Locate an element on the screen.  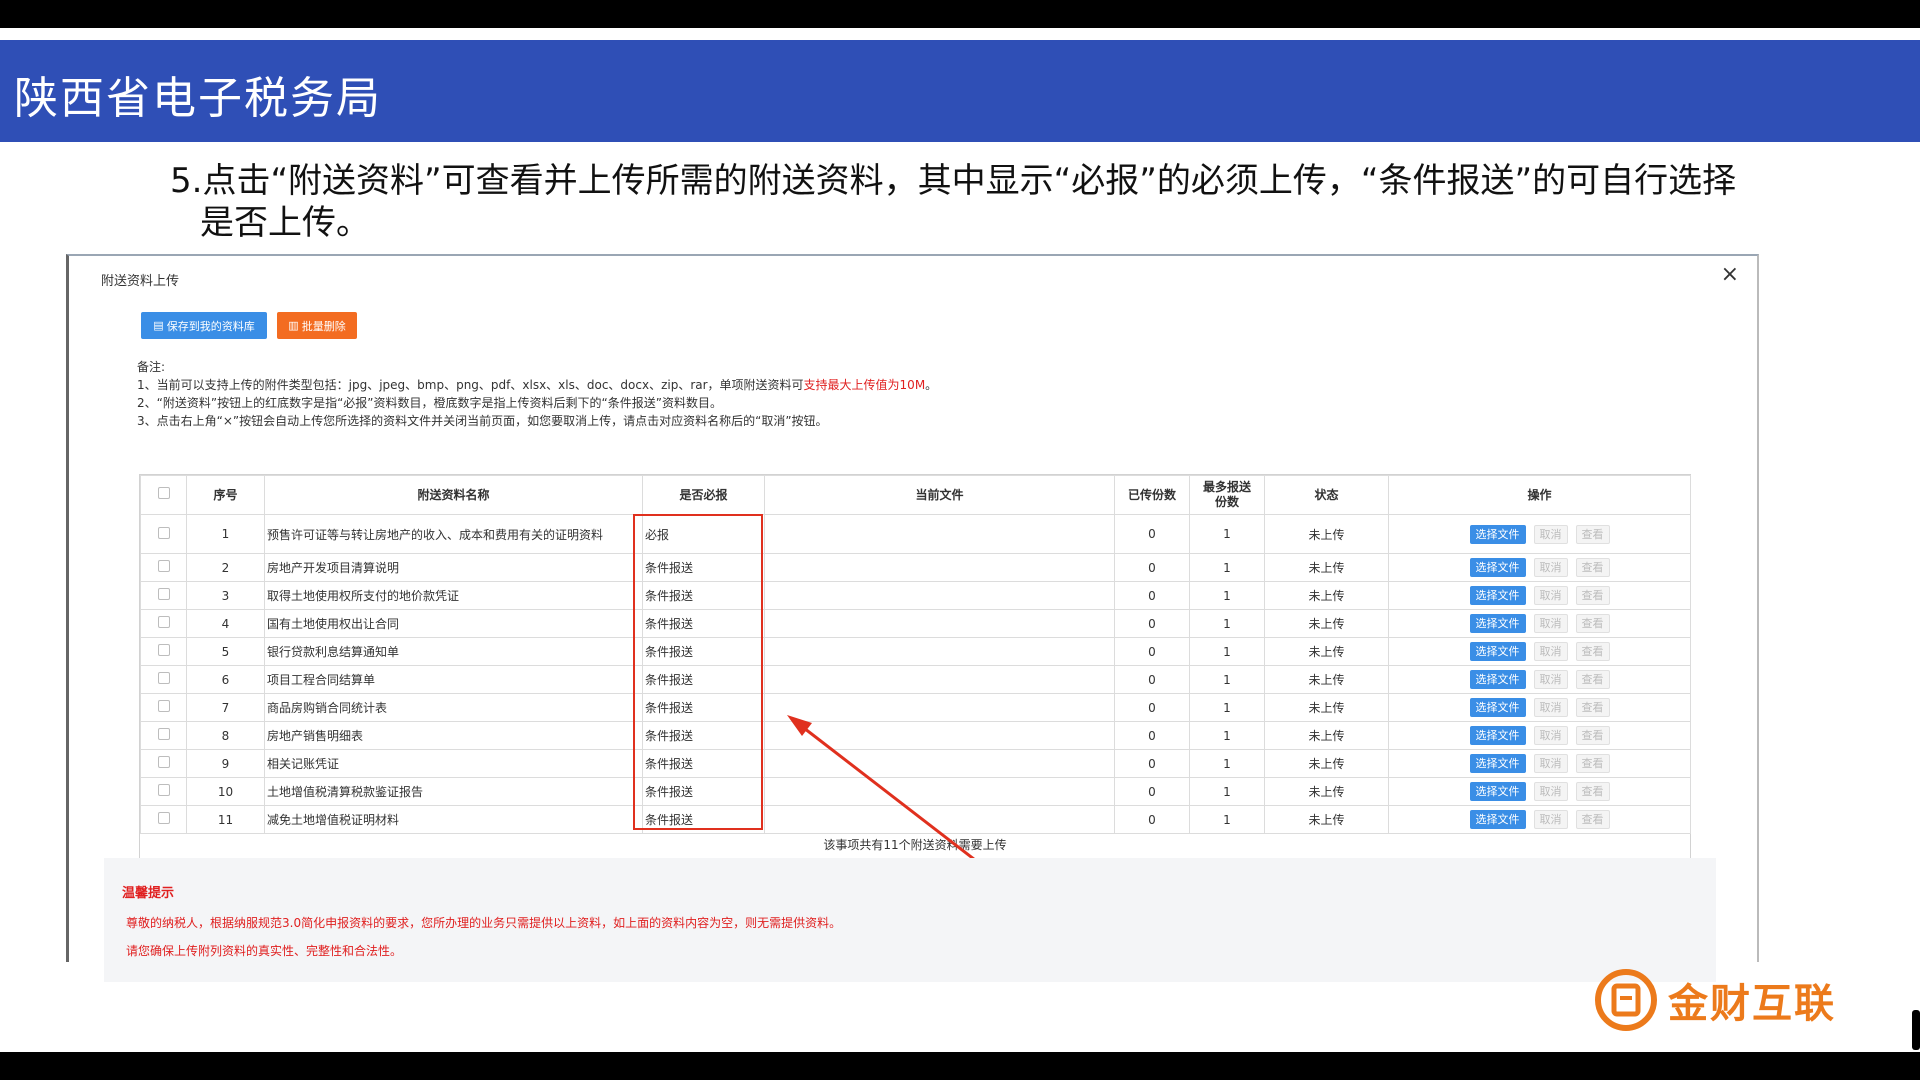
scrollbar-handle is located at coordinates (1916, 1030).